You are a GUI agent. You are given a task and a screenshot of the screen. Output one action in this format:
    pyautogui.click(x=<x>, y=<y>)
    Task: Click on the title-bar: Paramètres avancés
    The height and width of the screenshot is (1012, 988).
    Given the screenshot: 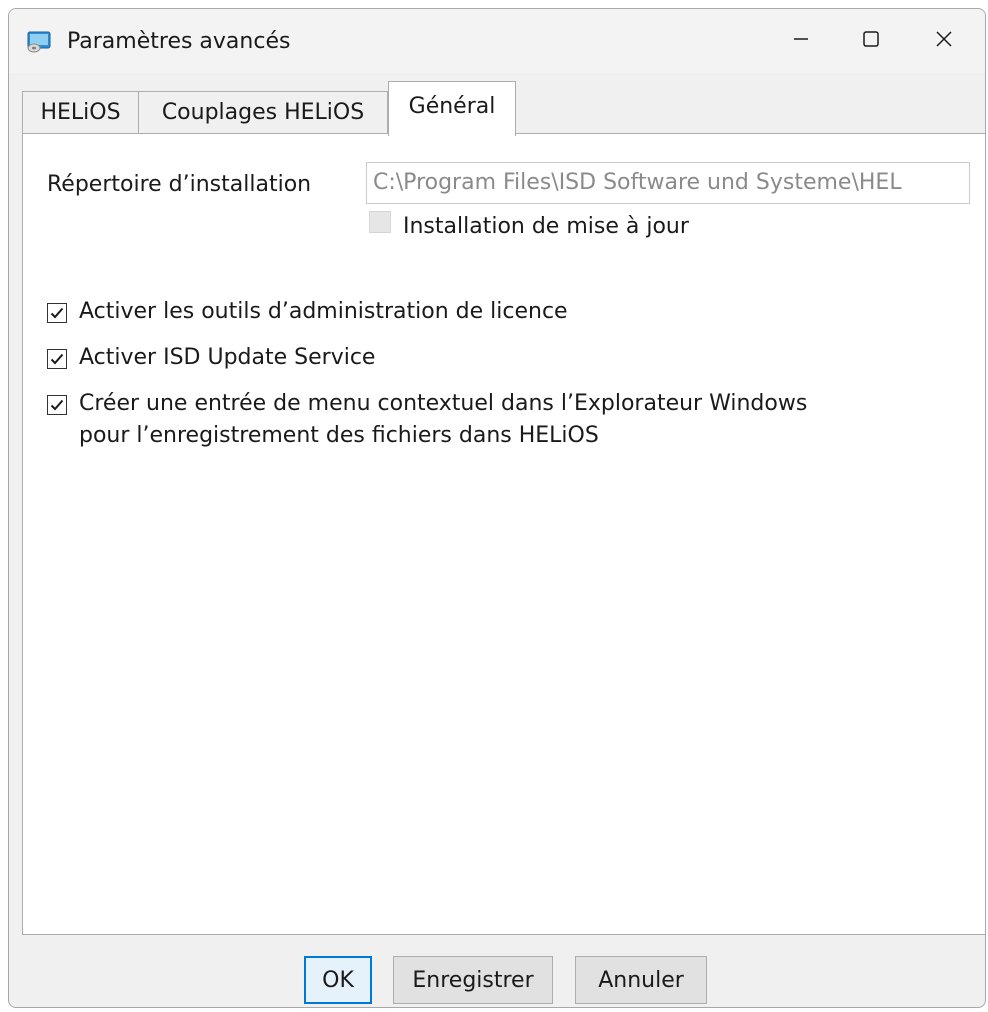 What is the action you would take?
    pyautogui.click(x=497, y=41)
    